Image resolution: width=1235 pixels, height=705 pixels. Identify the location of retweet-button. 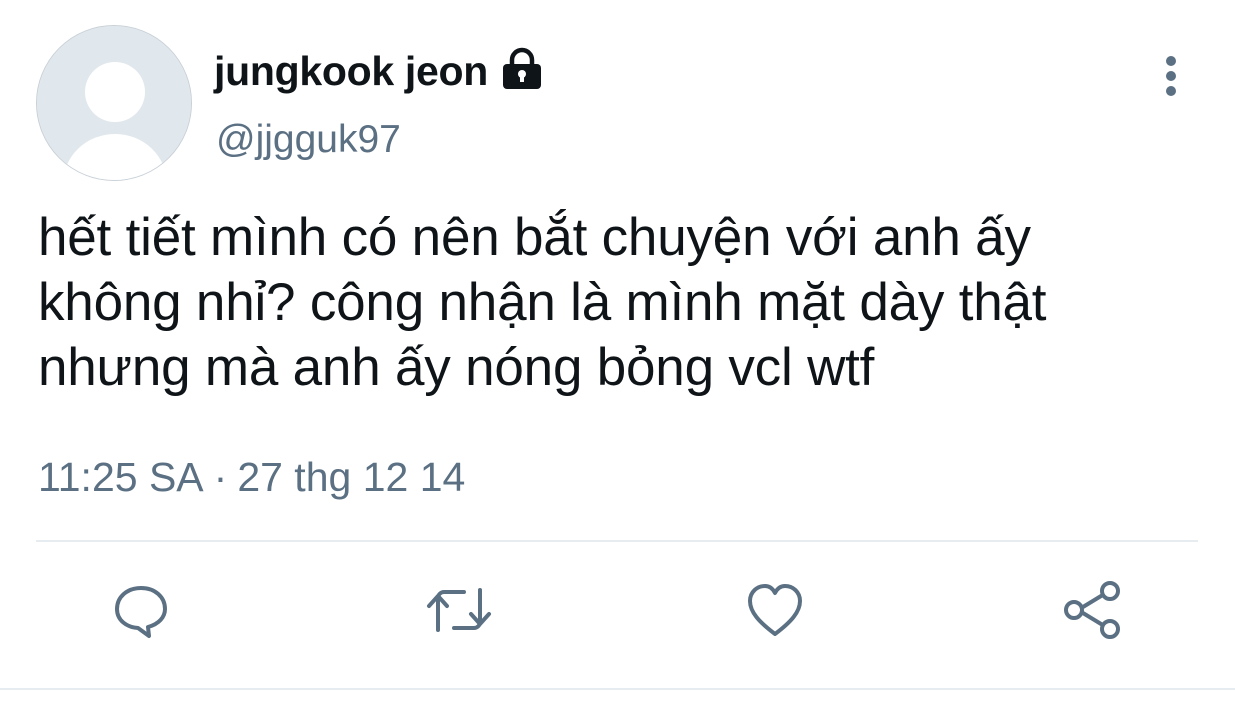
(459, 610).